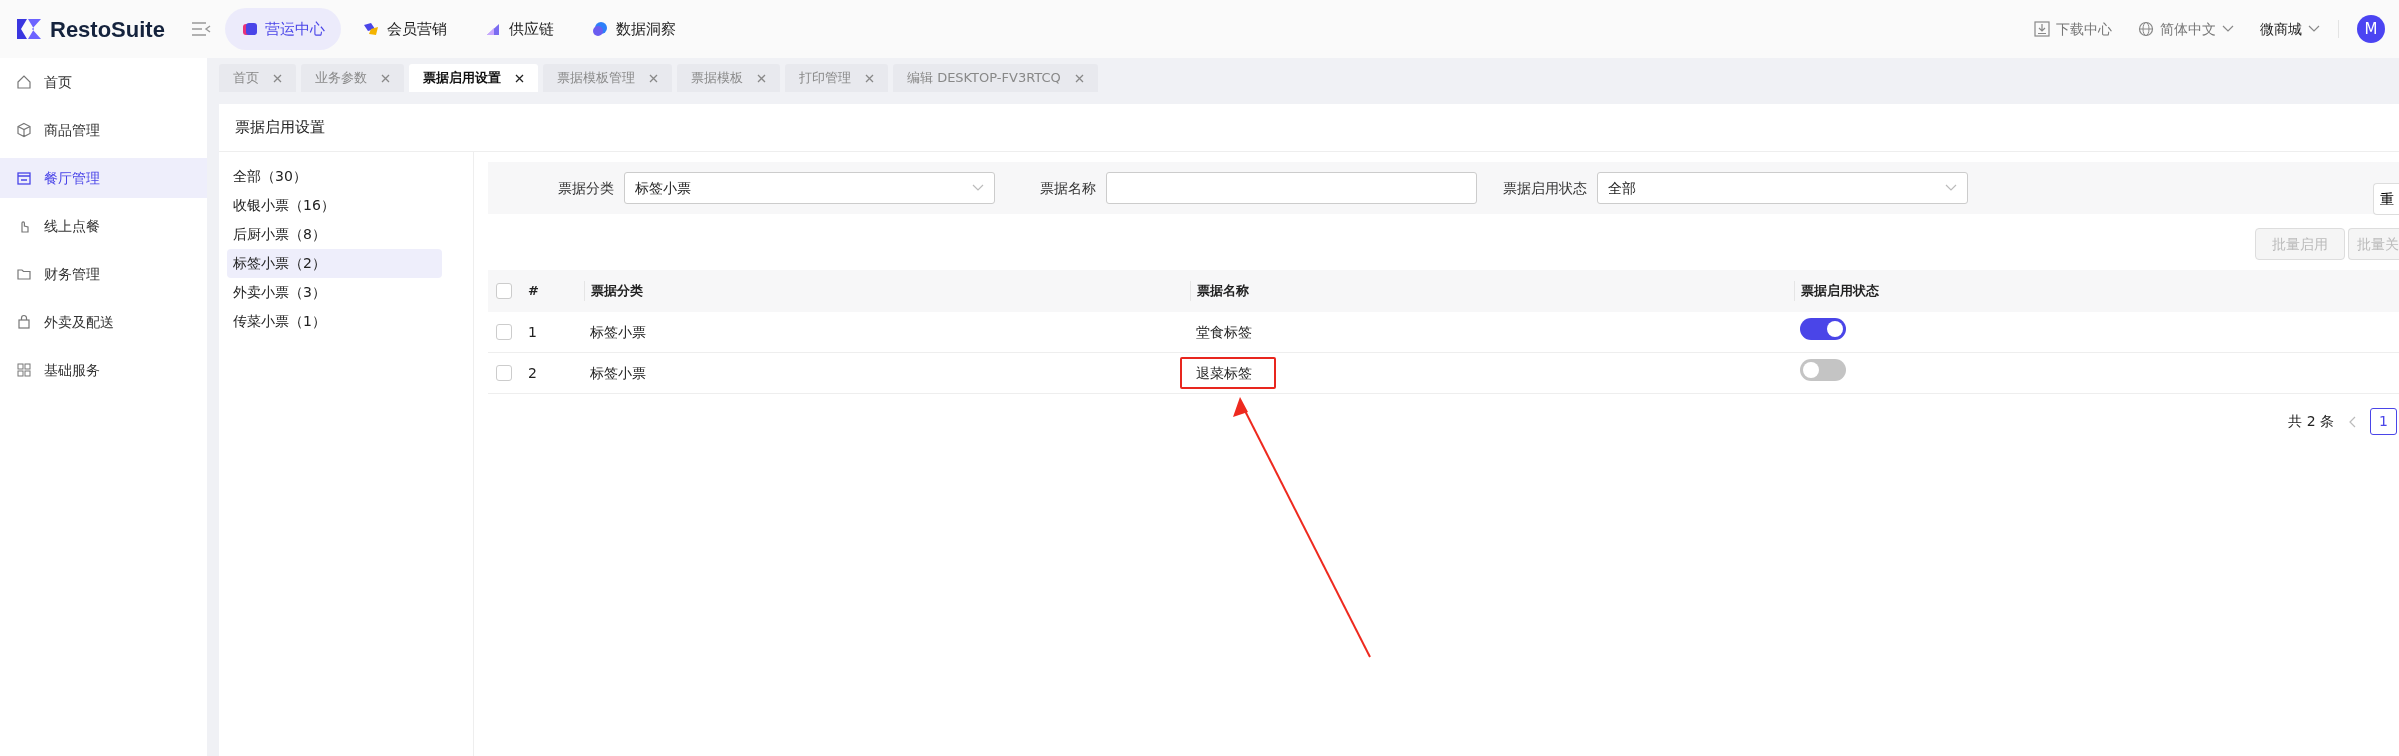 The image size is (2399, 756). What do you see at coordinates (2311, 421) in the screenshot?
I see `total-count: 共 2 条` at bounding box center [2311, 421].